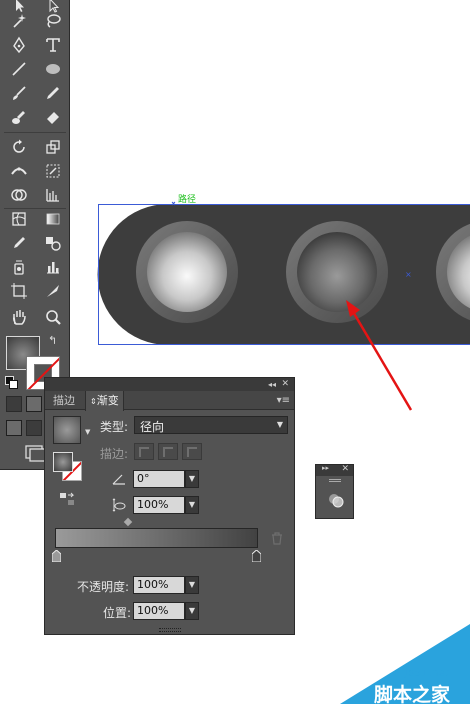  What do you see at coordinates (103, 587) in the screenshot?
I see `opacity-label: 不透明度:` at bounding box center [103, 587].